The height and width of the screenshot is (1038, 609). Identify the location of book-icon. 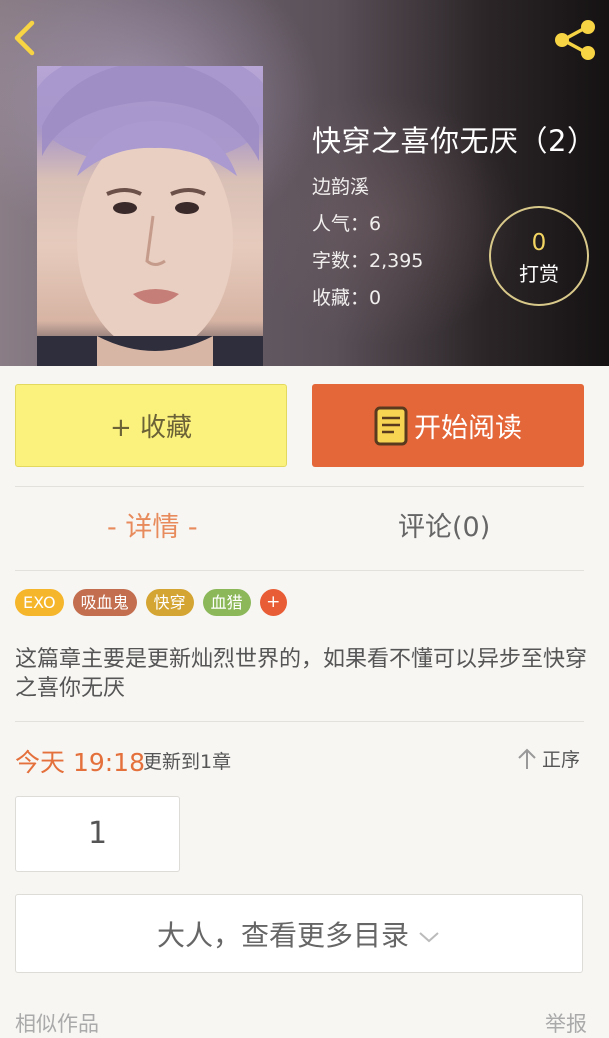
(391, 425).